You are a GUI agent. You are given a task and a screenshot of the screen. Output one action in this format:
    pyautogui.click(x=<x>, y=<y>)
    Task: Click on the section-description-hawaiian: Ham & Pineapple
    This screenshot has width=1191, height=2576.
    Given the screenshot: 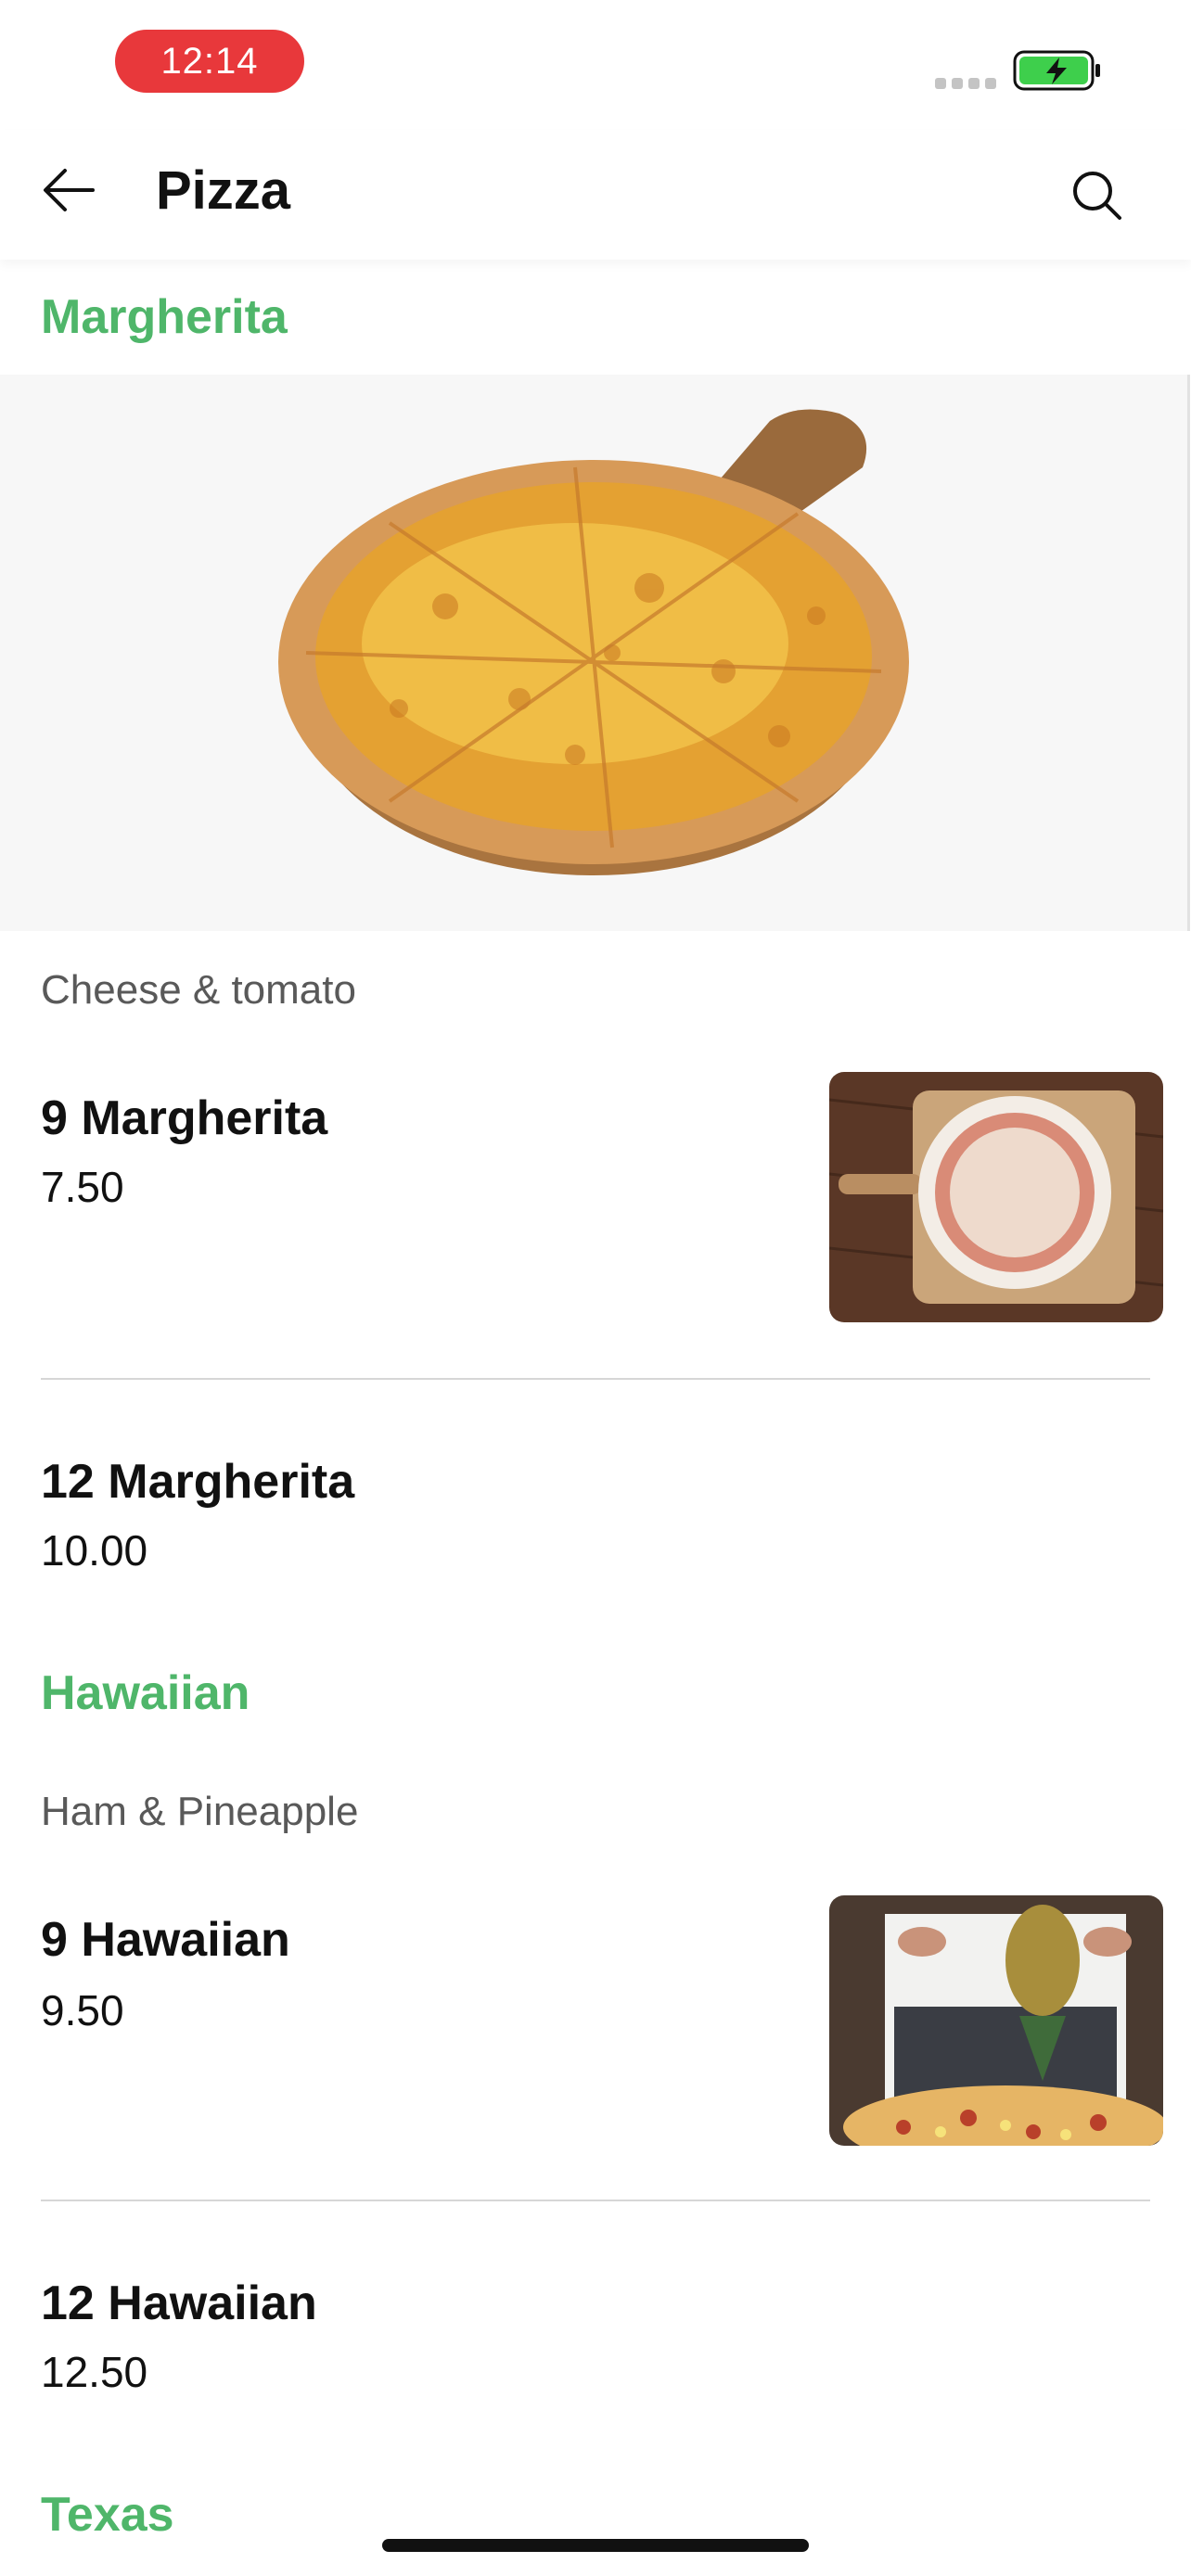 What is the action you would take?
    pyautogui.click(x=200, y=1812)
    